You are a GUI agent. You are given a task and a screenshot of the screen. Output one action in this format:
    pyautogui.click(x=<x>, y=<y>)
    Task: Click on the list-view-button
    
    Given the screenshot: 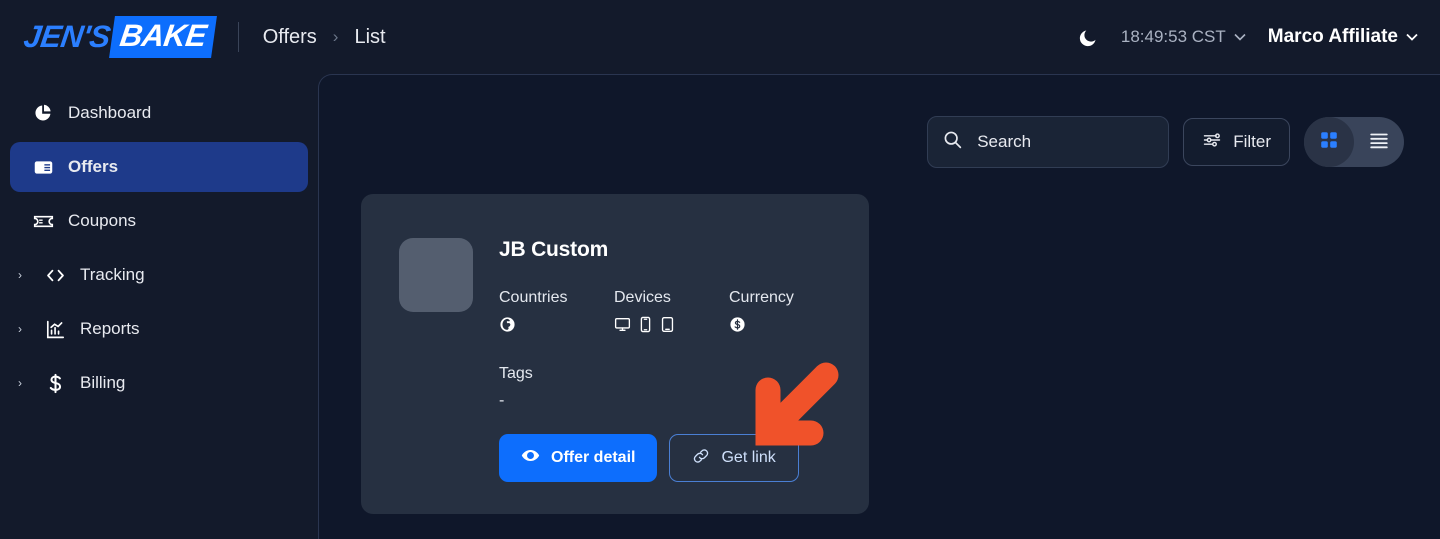 What is the action you would take?
    pyautogui.click(x=1379, y=142)
    